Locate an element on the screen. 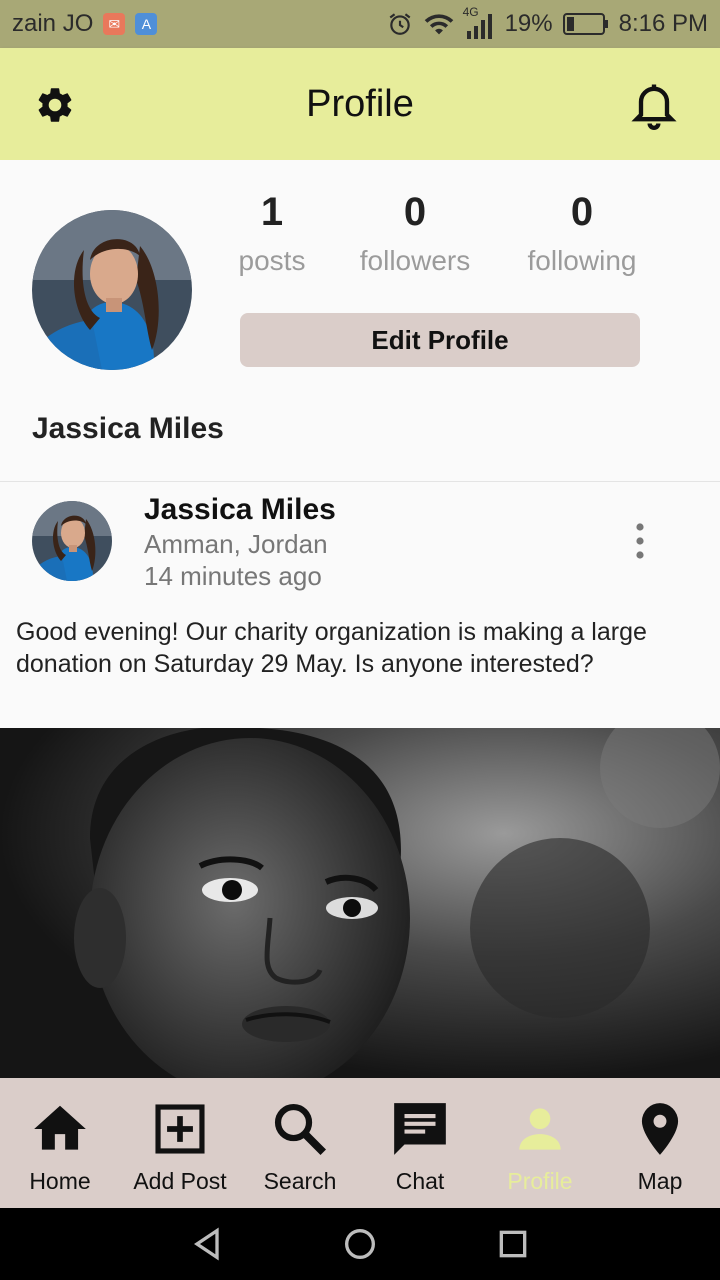 This screenshot has height=1280, width=720. carrier-name: zain JO is located at coordinates (53, 23).